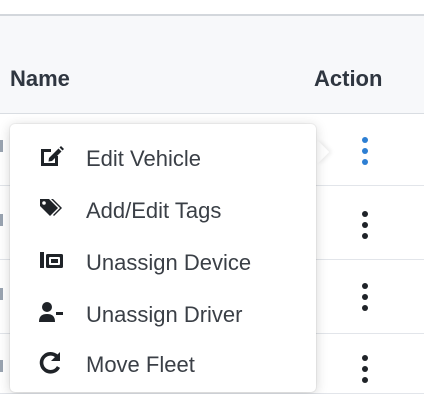  I want to click on menu-item-add-edit-tags: Add/Edit Tags, so click(163, 209).